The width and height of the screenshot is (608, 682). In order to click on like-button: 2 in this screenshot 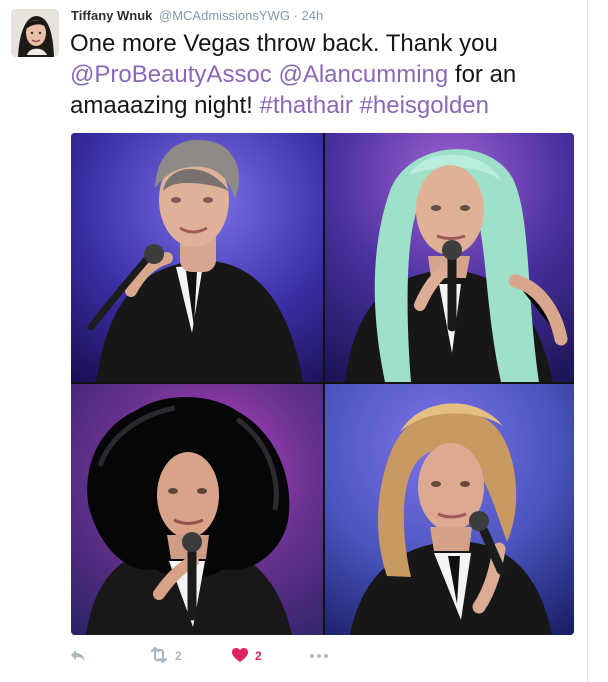, I will do `click(246, 656)`.